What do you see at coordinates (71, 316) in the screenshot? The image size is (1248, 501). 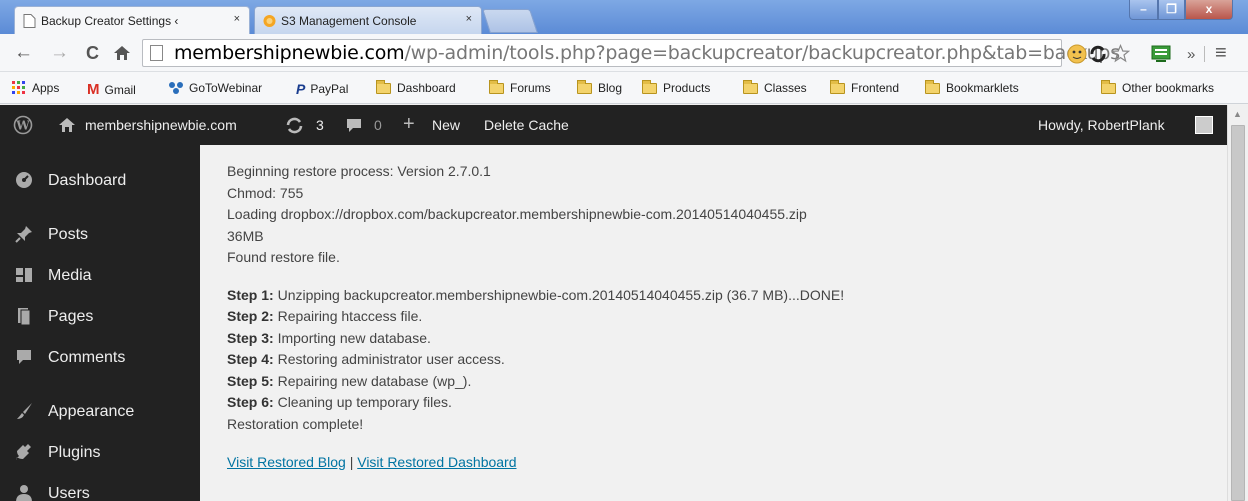 I see `sidebar-item-label: Pages` at bounding box center [71, 316].